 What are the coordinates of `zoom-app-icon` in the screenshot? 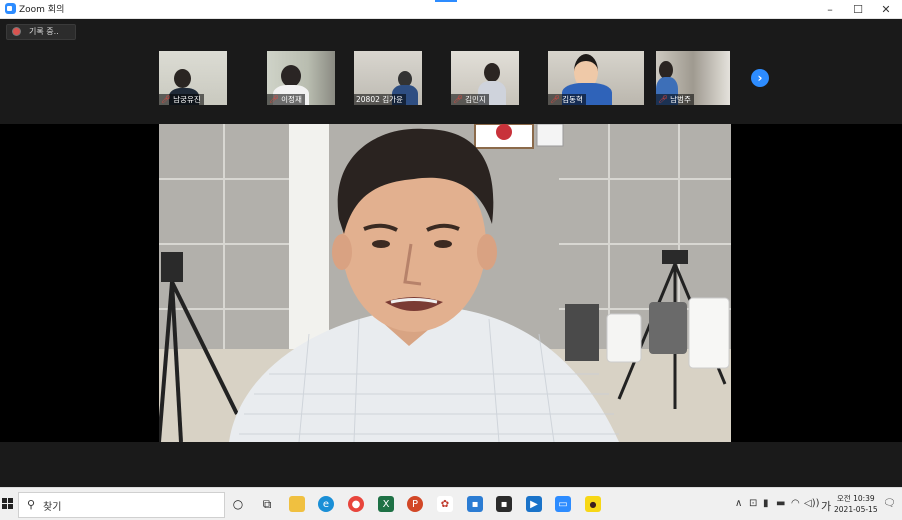 It's located at (10, 8).